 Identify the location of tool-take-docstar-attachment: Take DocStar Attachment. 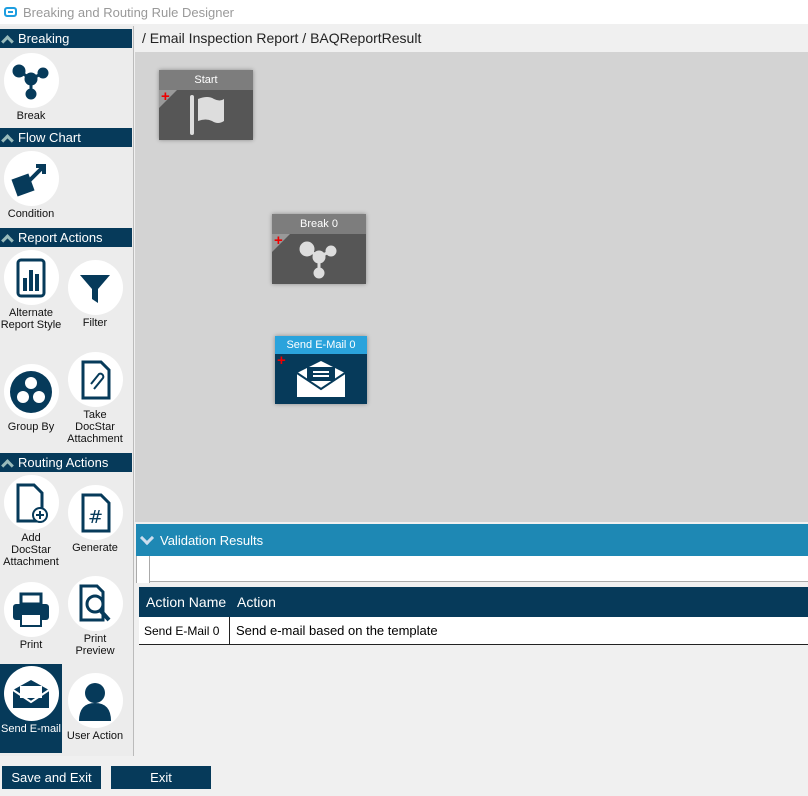
(95, 398).